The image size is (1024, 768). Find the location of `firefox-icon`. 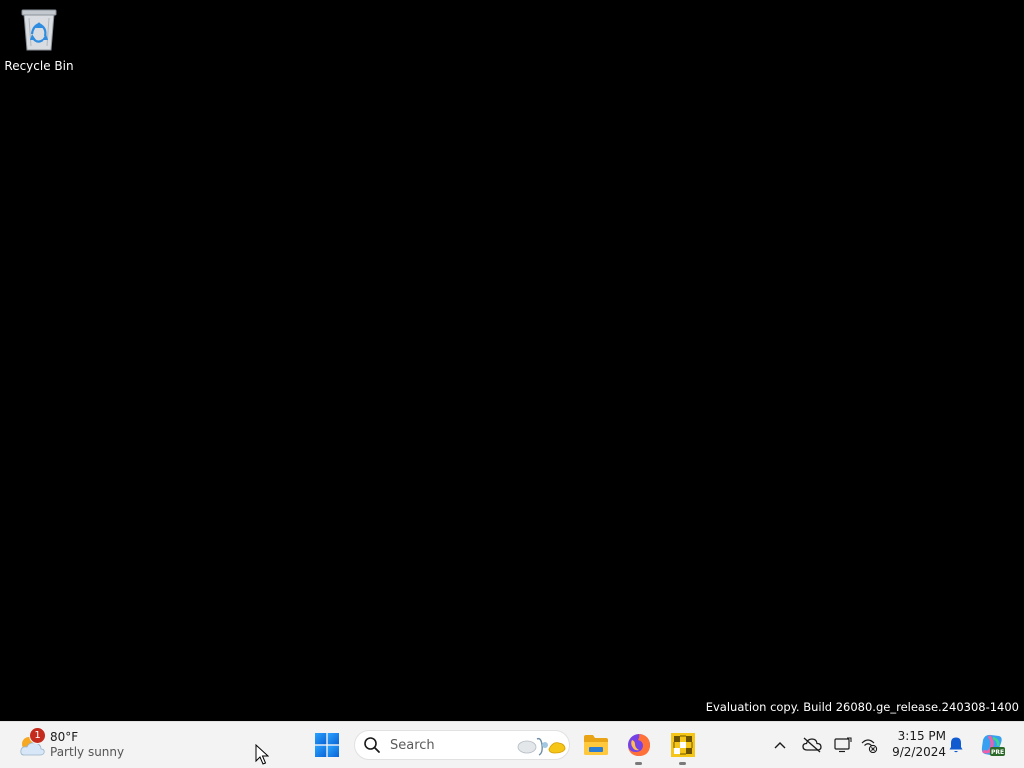

firefox-icon is located at coordinates (639, 745).